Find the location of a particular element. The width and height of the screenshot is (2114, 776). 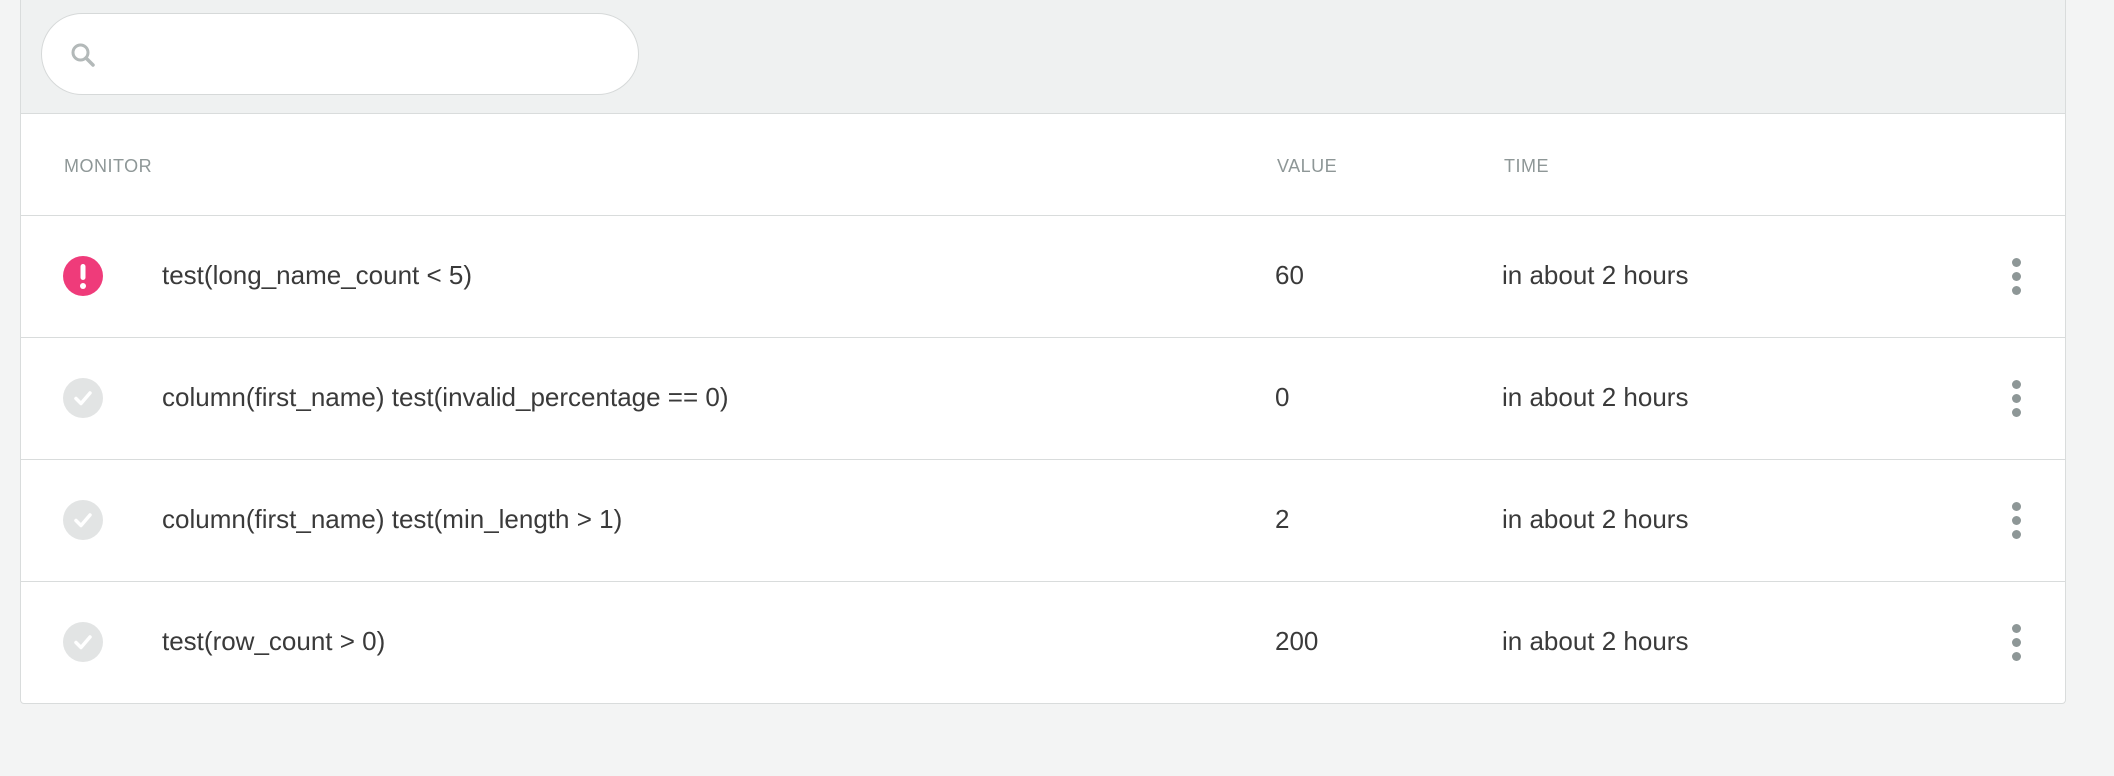

exclamation-icon is located at coordinates (83, 276).